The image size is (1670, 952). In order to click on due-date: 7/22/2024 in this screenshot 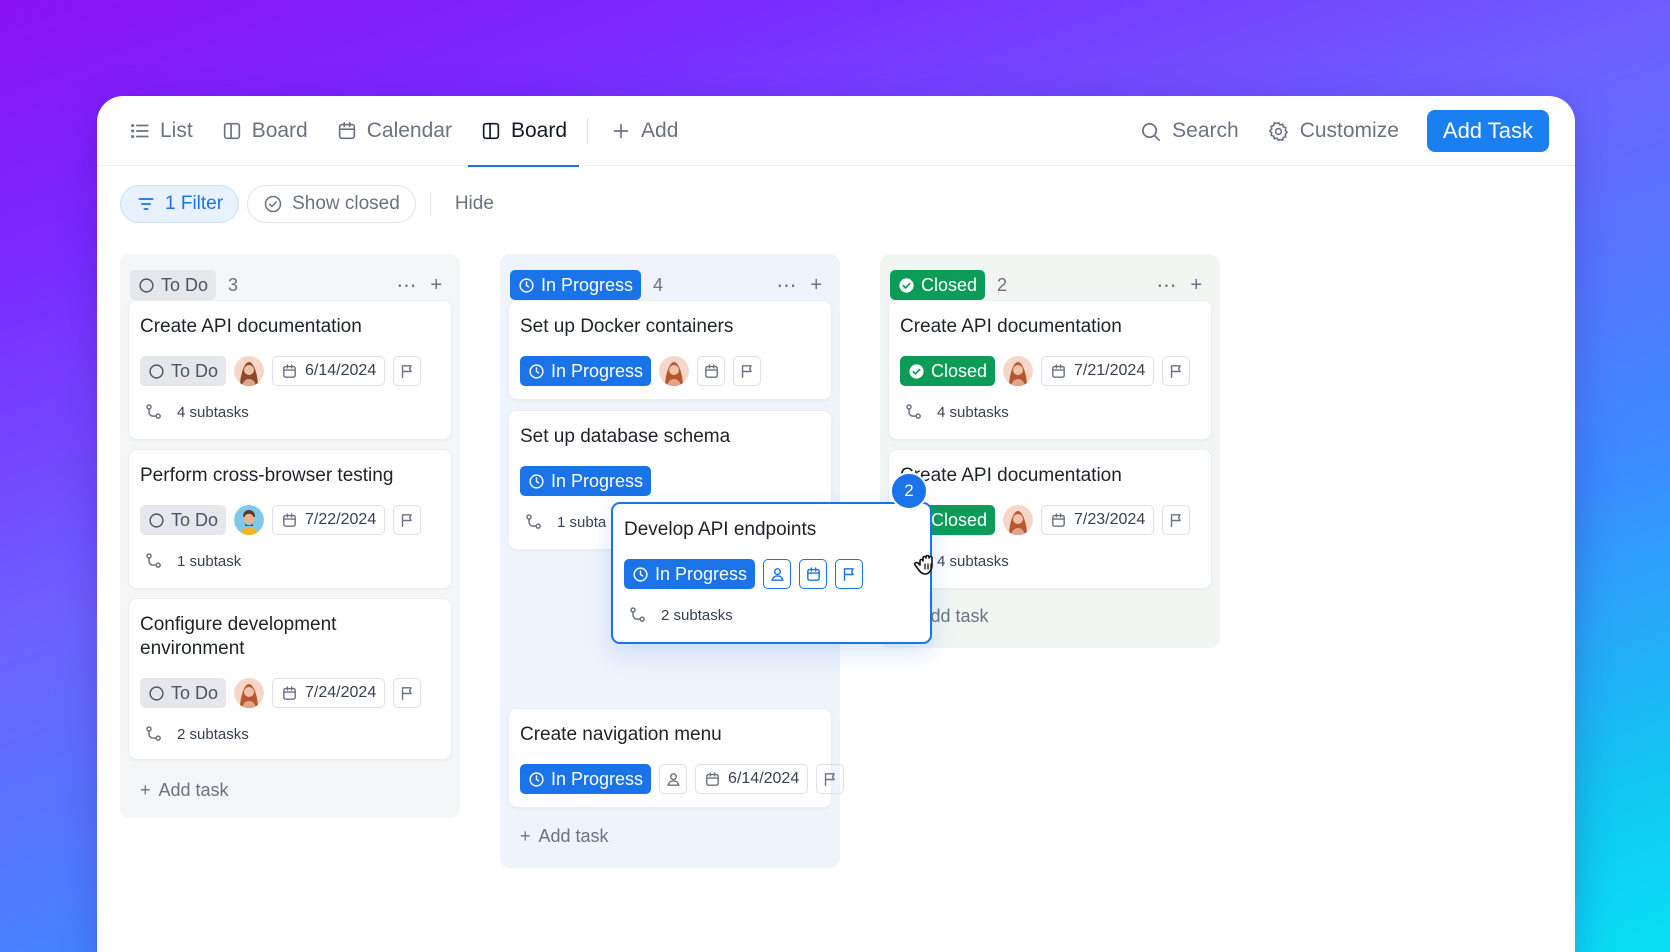, I will do `click(329, 520)`.